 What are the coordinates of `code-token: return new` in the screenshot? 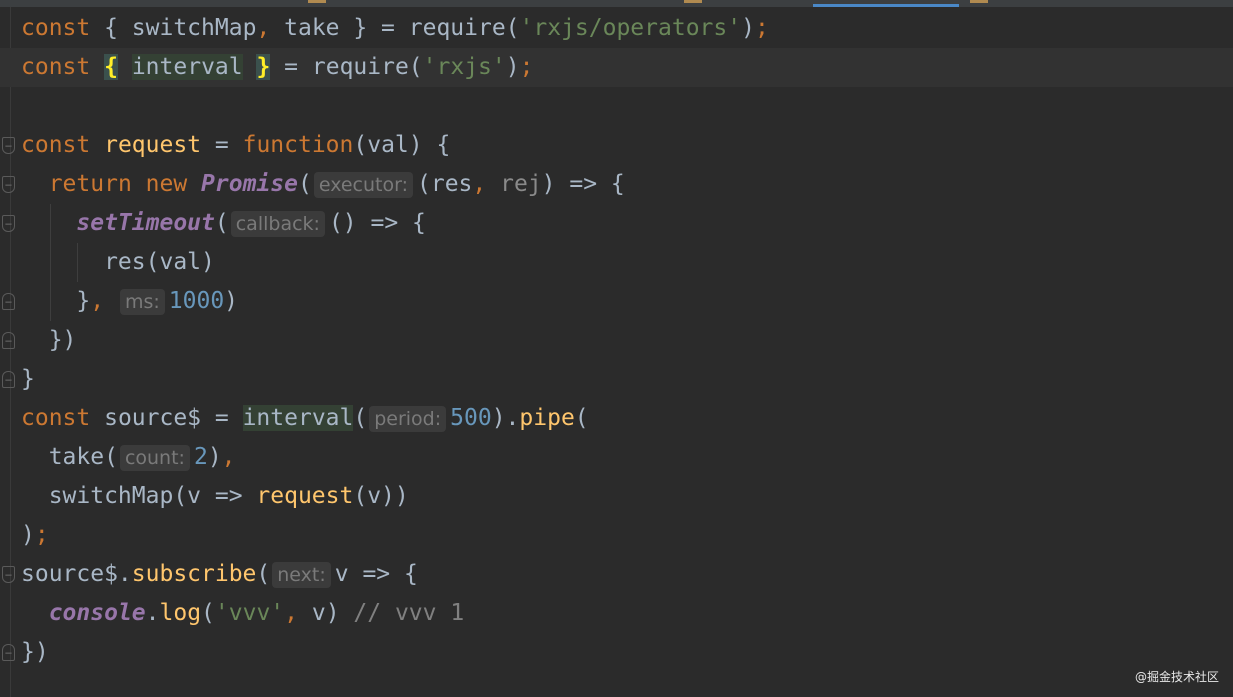 It's located at (118, 184).